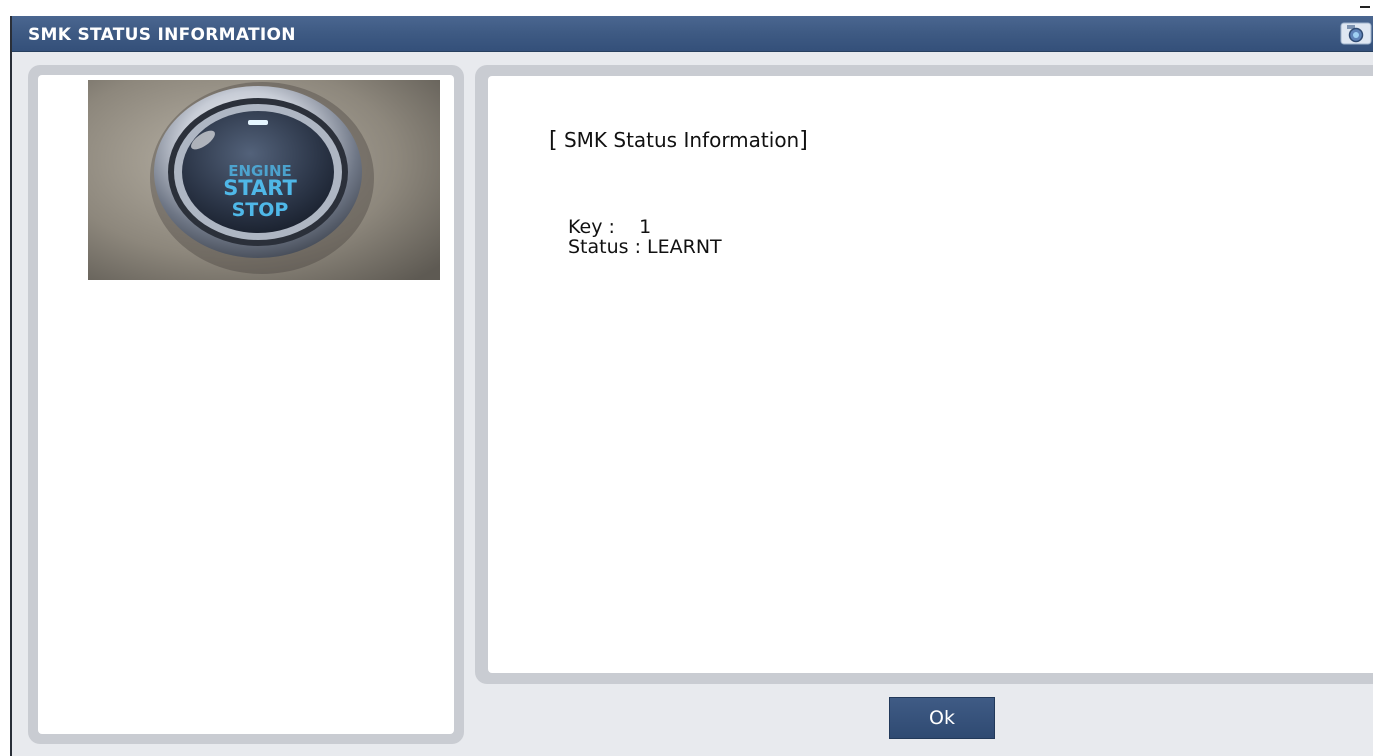 This screenshot has width=1373, height=756. Describe the element at coordinates (692, 34) in the screenshot. I see `title-bar: SMK STATUS INFORMATION` at that location.